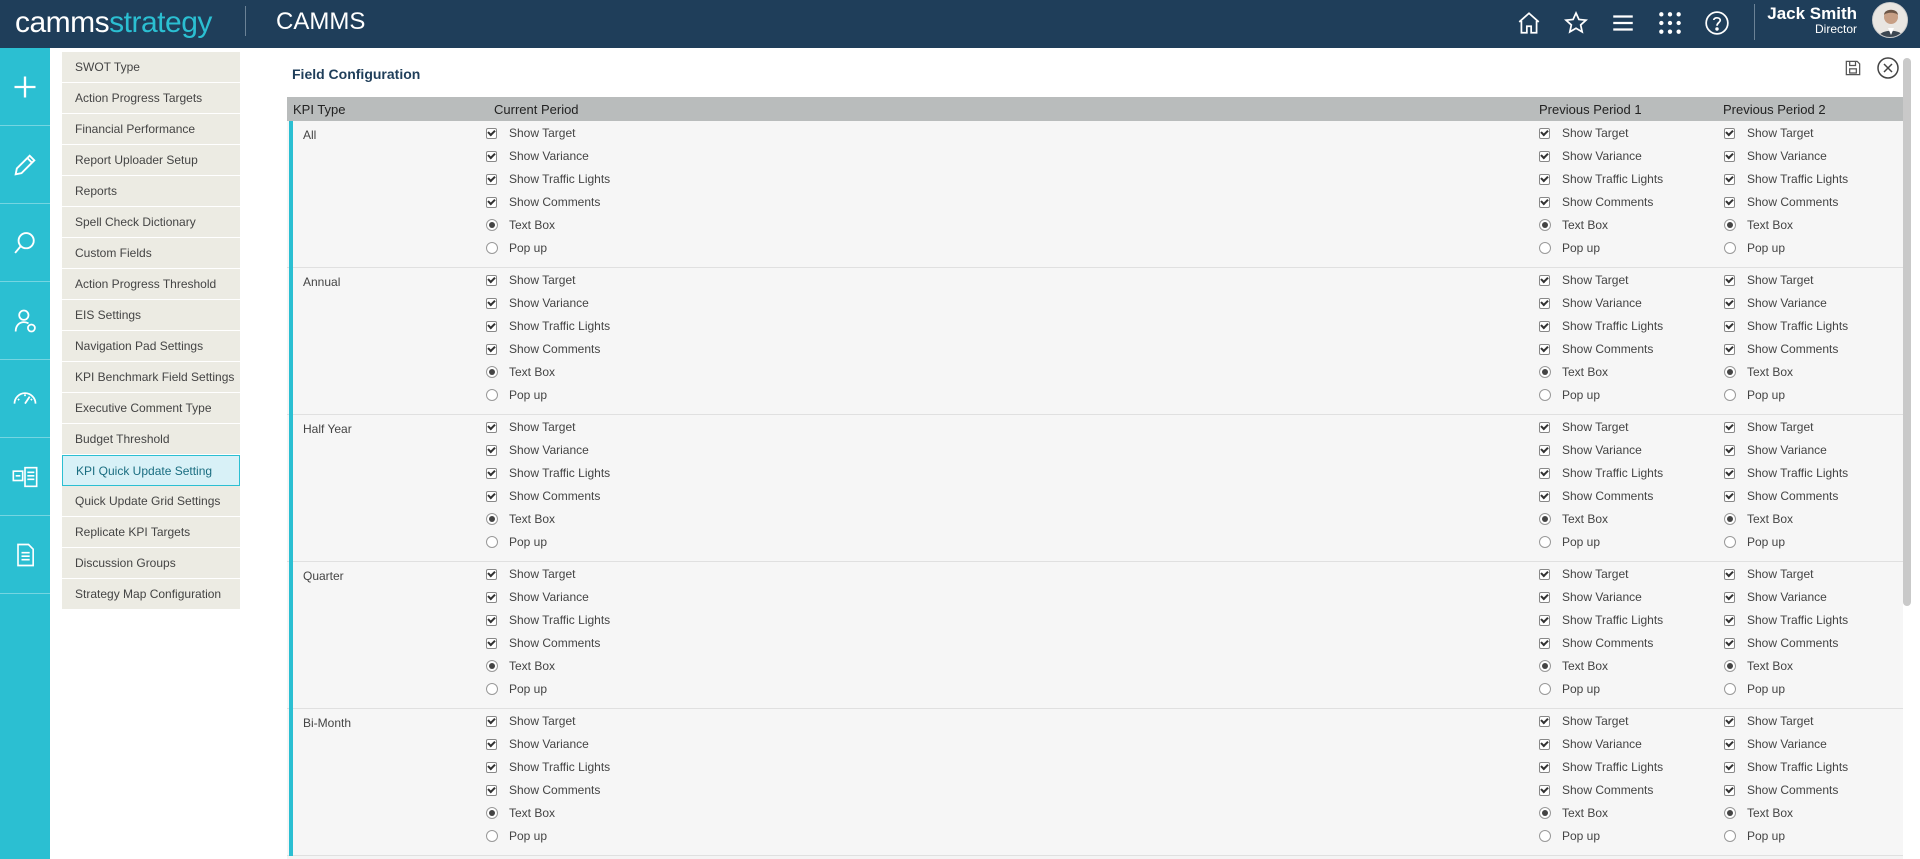 The image size is (1920, 859). What do you see at coordinates (1888, 70) in the screenshot?
I see `close-icon` at bounding box center [1888, 70].